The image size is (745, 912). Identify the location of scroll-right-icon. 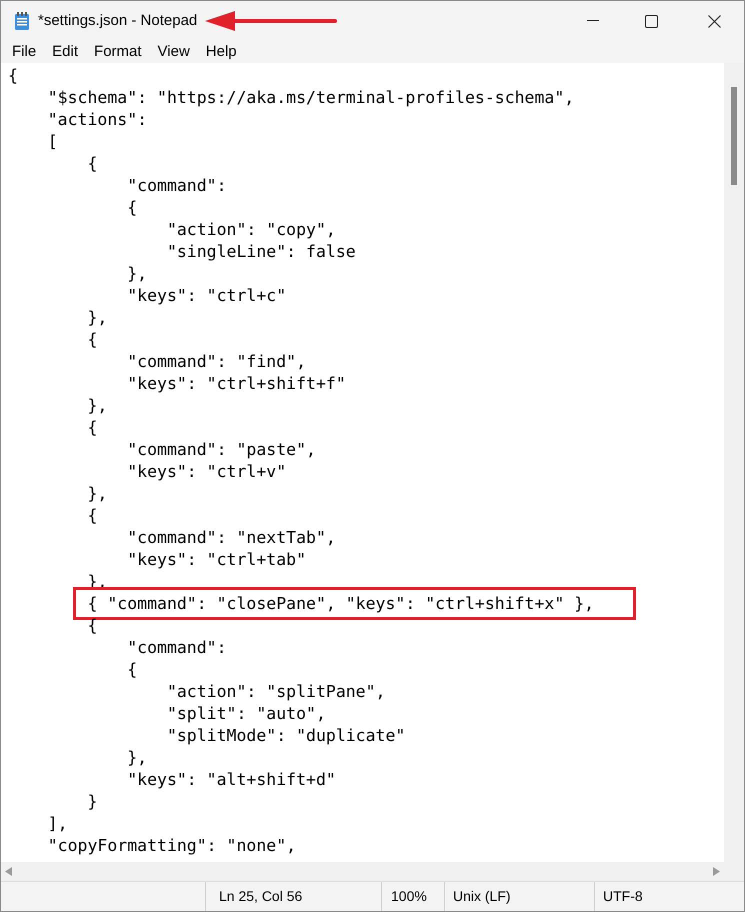
(716, 871).